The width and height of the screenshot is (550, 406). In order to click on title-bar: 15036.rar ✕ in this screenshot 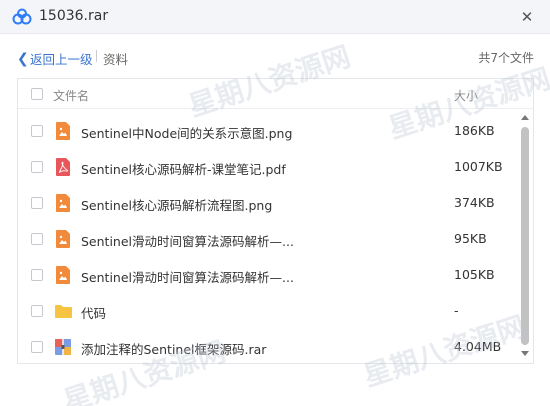, I will do `click(275, 17)`.